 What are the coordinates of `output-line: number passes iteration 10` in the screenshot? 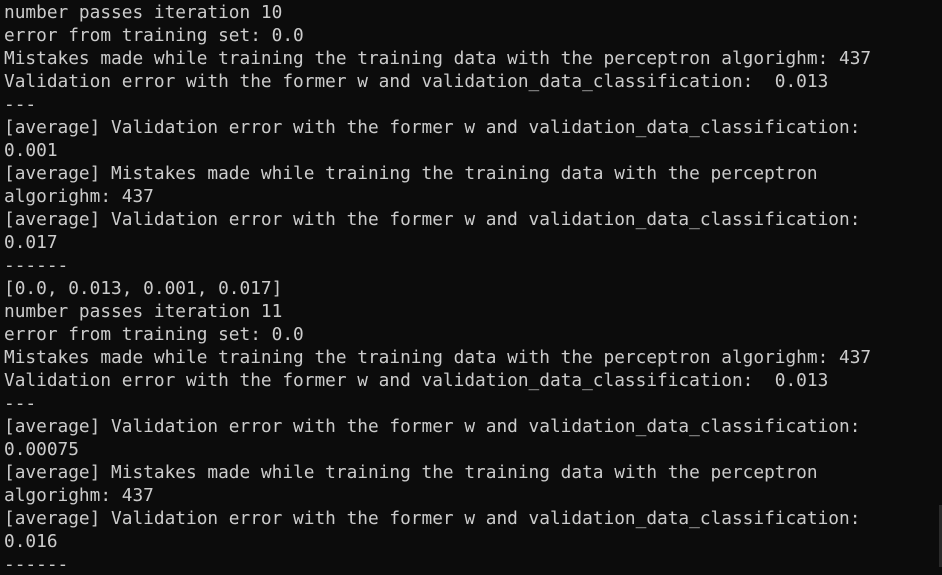 It's located at (143, 12).